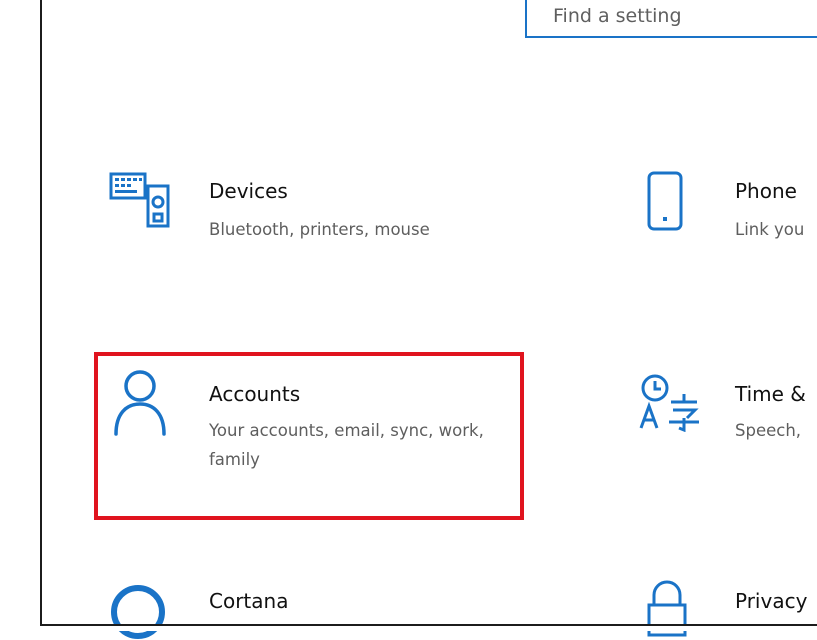 The width and height of the screenshot is (817, 640). Describe the element at coordinates (766, 191) in the screenshot. I see `tile-title: Phone` at that location.